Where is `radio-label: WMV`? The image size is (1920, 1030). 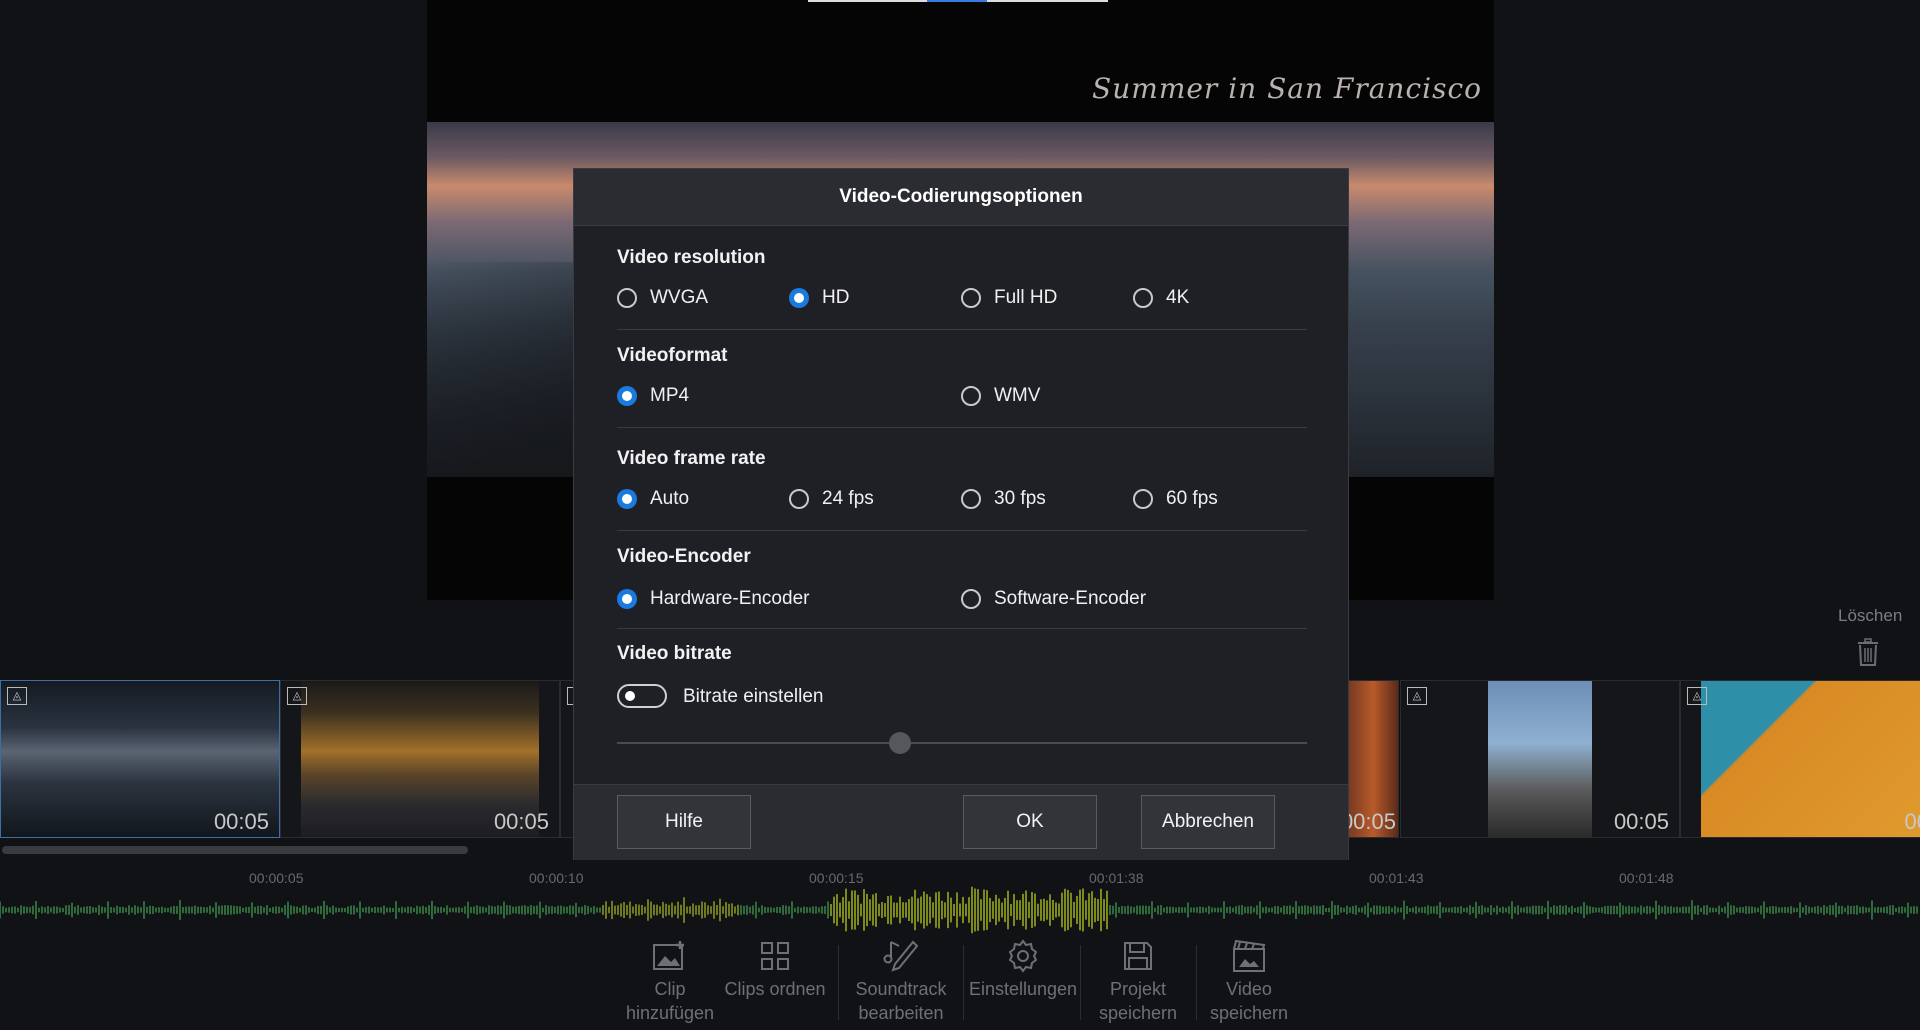
radio-label: WMV is located at coordinates (1017, 395).